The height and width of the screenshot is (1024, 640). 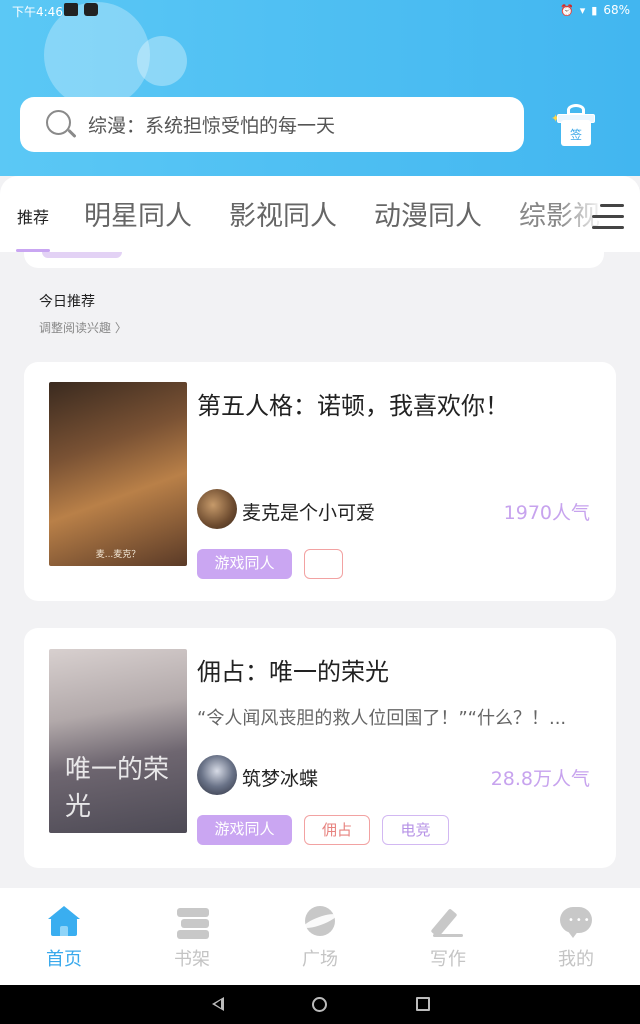 I want to click on tag-esports: 电竞, so click(x=415, y=830).